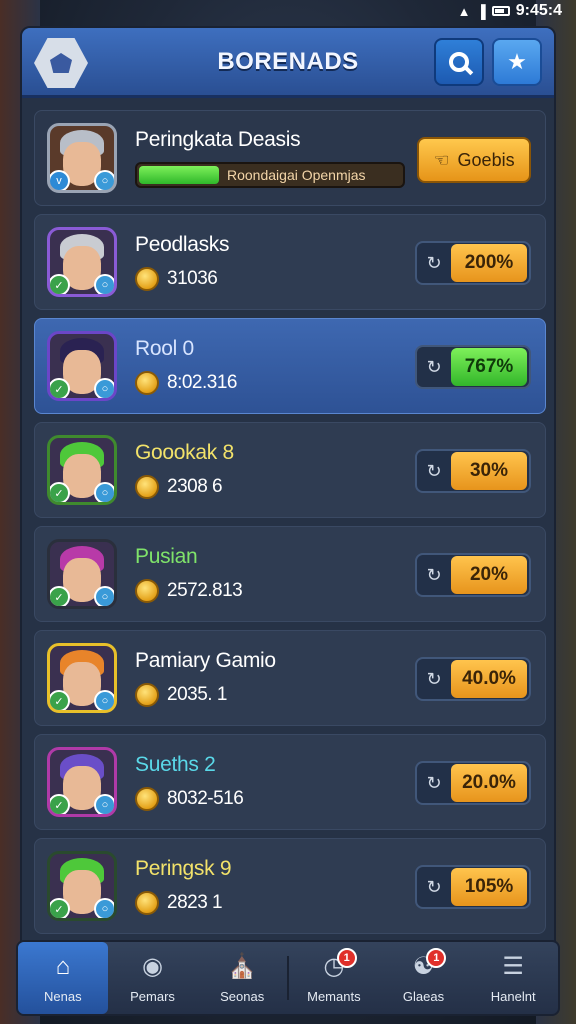 This screenshot has height=1024, width=576. I want to click on nav-label: Memants, so click(334, 996).